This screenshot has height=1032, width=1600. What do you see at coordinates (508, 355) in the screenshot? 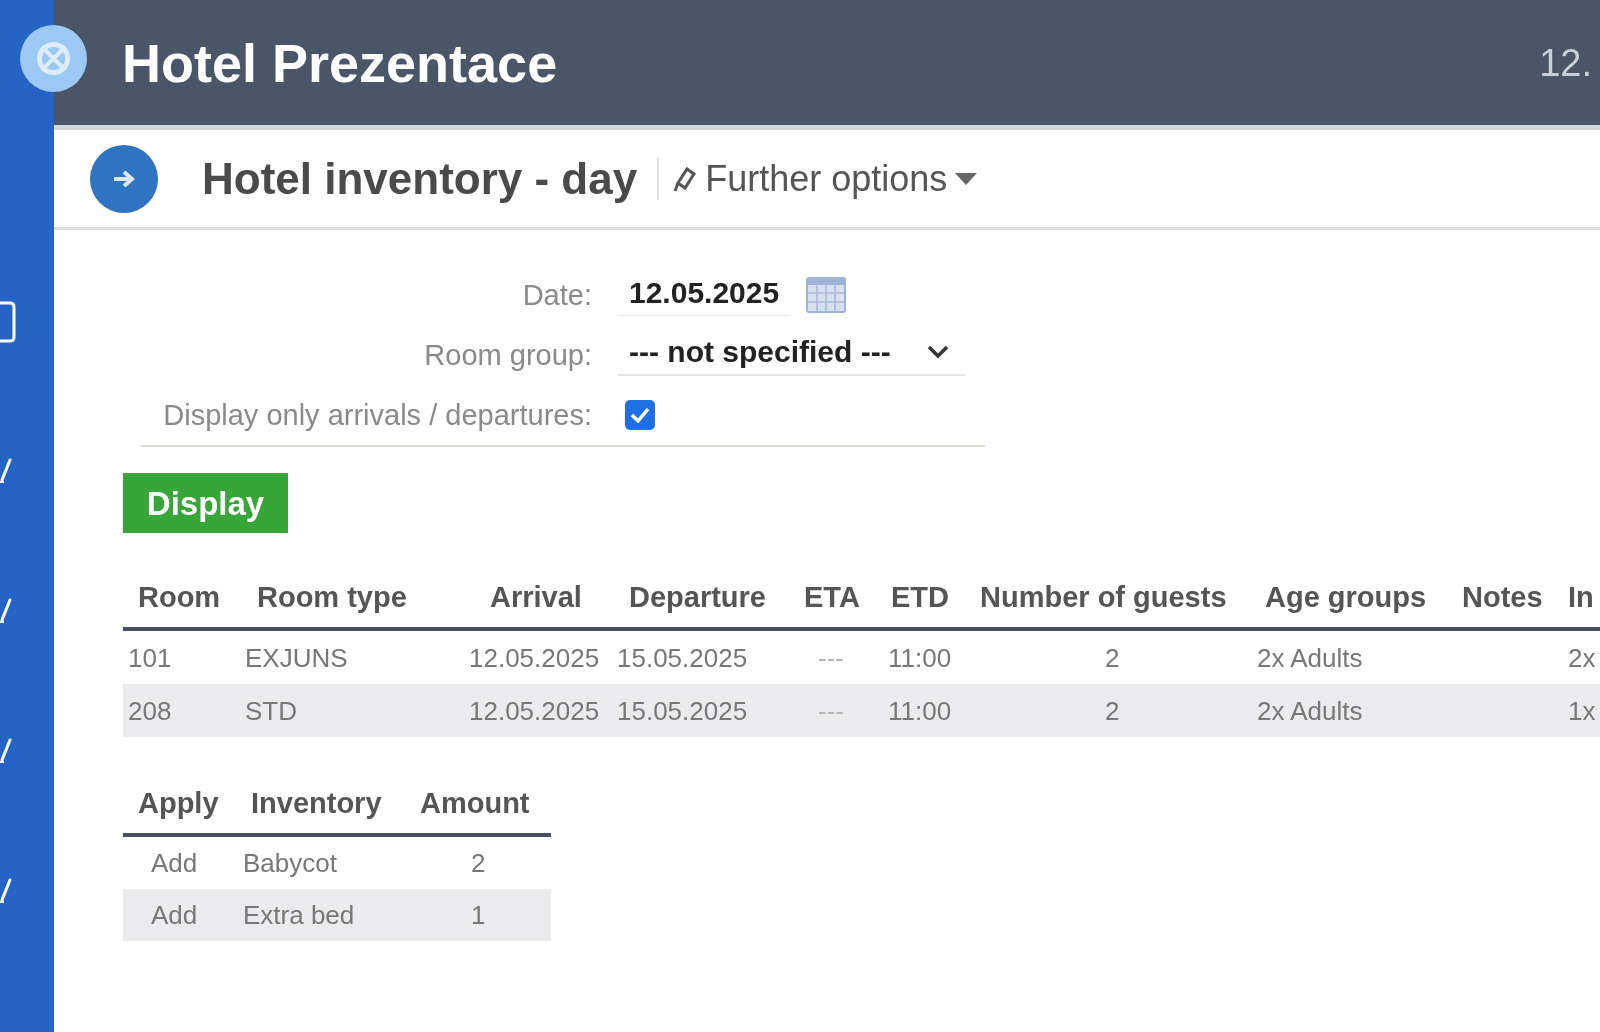
I see `field-label: Room group:` at bounding box center [508, 355].